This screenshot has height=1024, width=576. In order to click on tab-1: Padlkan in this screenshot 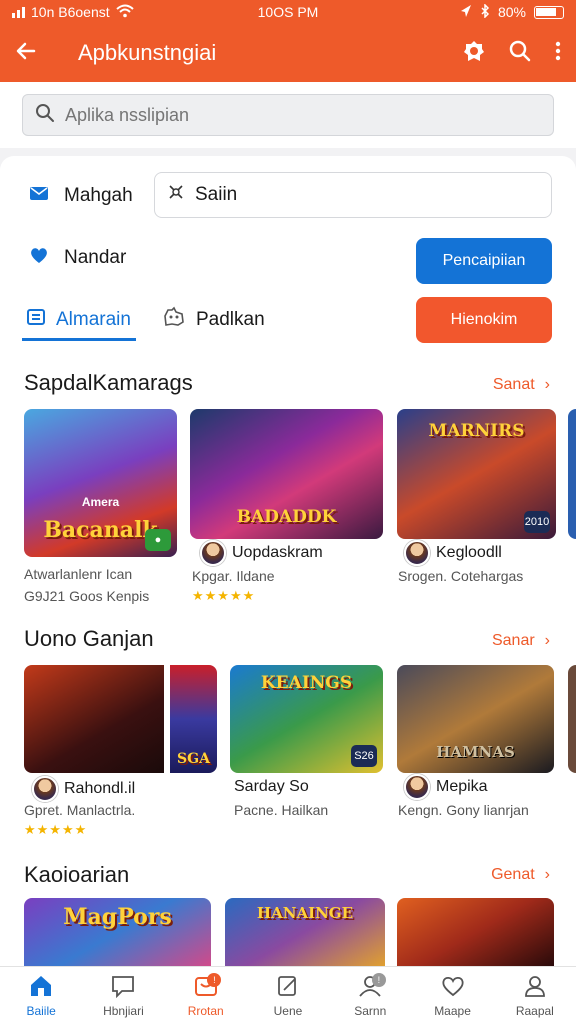, I will do `click(213, 320)`.